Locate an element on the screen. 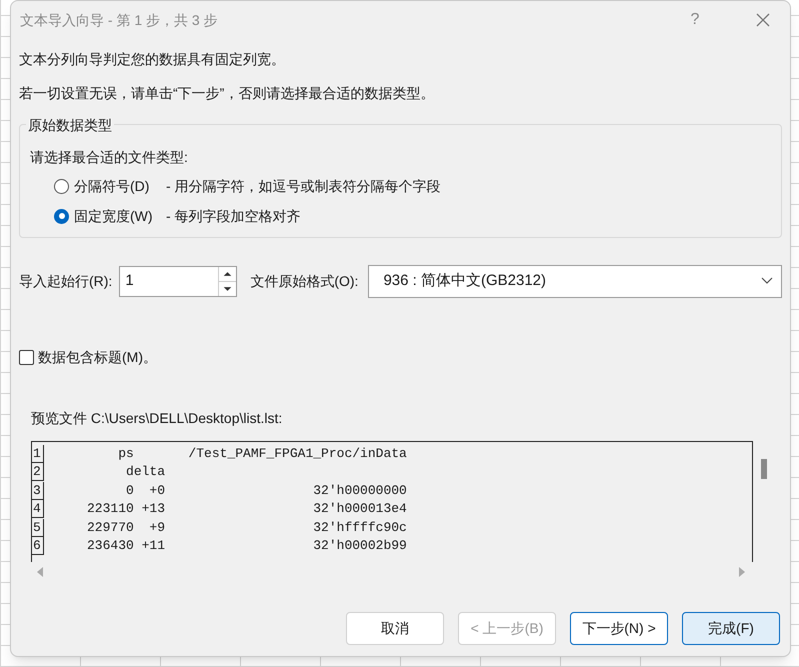  preview-line: 223110 +13 32'h000013e4 is located at coordinates (246, 509).